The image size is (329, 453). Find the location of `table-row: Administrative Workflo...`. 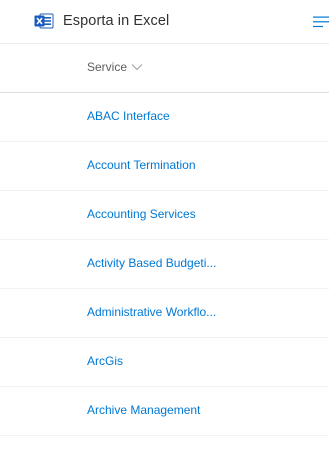

table-row: Administrative Workflo... is located at coordinates (164, 313).